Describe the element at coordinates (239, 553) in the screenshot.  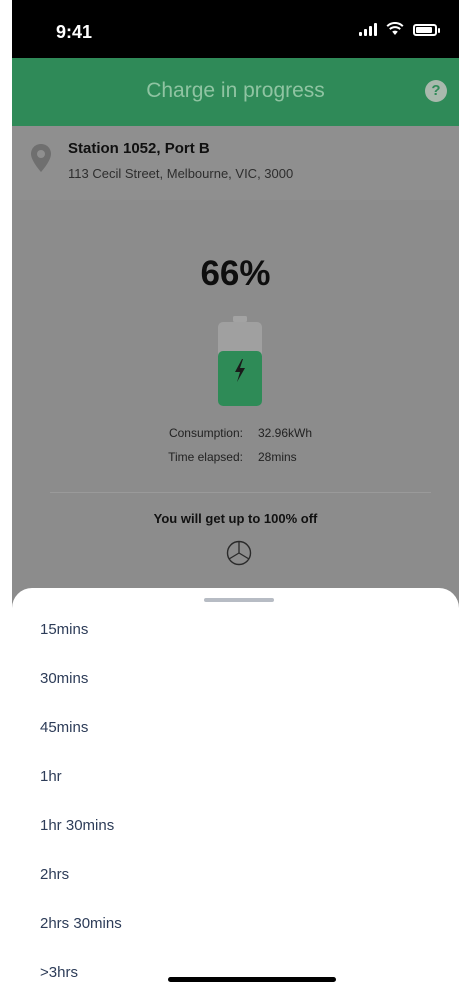
I see `brand-logo-icon` at that location.